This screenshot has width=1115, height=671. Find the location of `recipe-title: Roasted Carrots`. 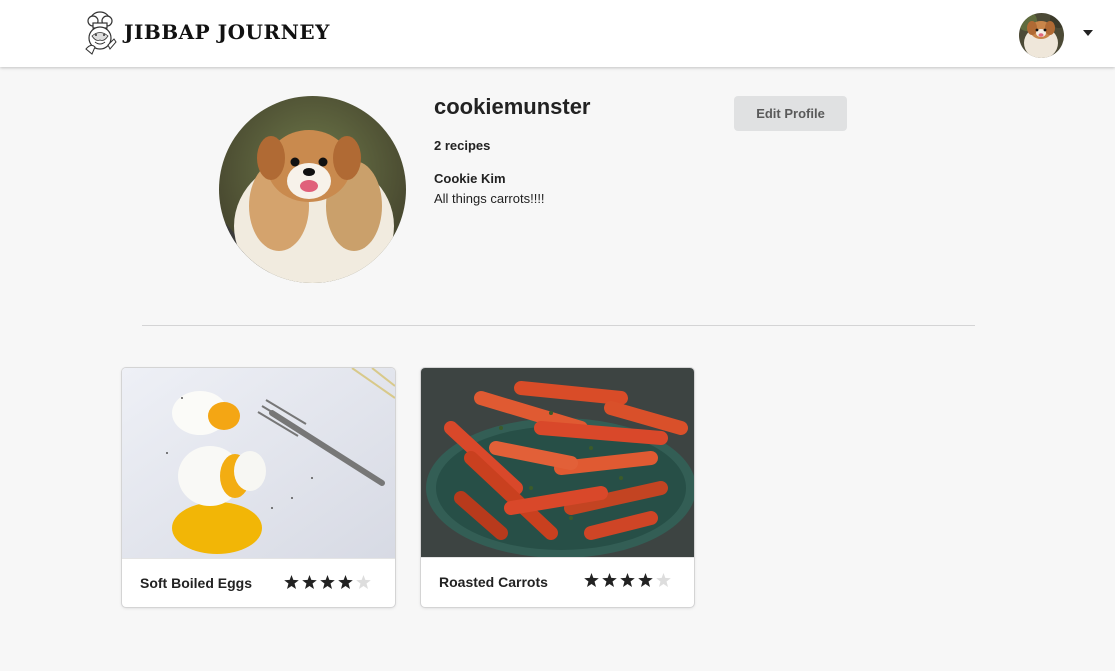

recipe-title: Roasted Carrots is located at coordinates (493, 582).